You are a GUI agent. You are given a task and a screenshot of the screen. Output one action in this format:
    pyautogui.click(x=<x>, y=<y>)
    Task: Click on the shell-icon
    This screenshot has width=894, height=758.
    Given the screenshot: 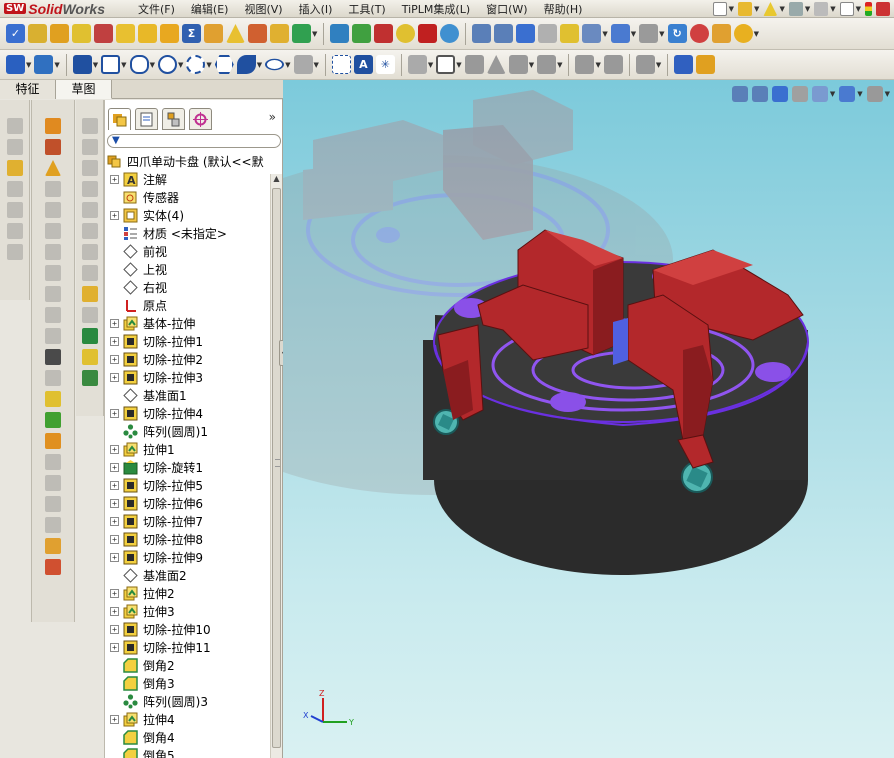 What is the action you would take?
    pyautogui.click(x=53, y=399)
    